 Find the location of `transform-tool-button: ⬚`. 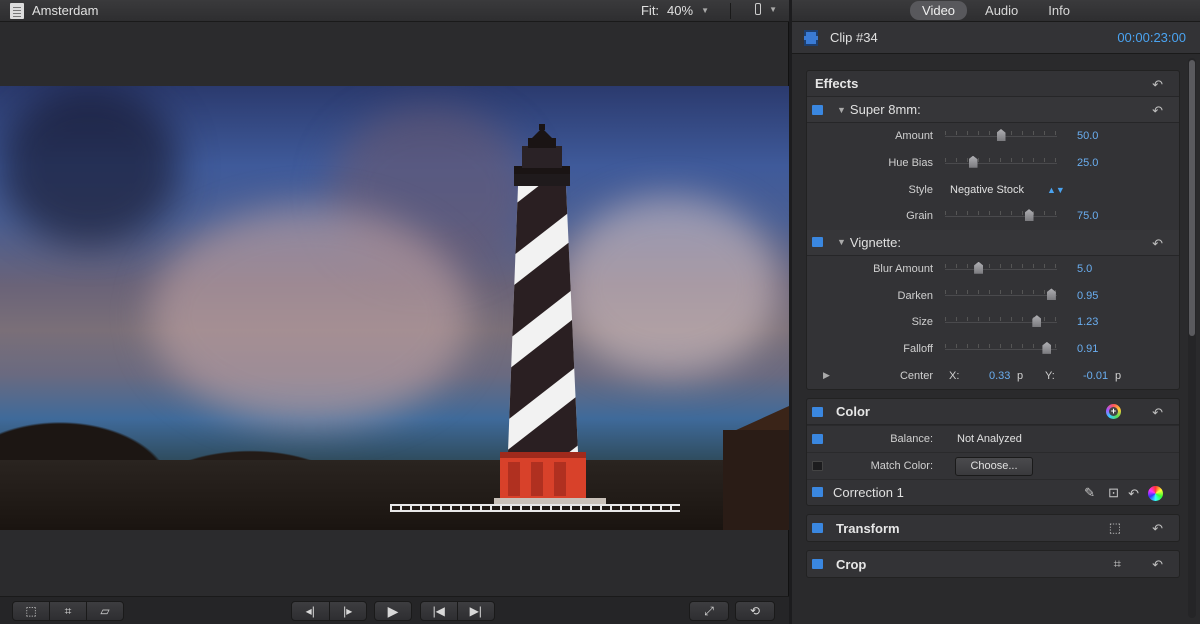

transform-tool-button: ⬚ is located at coordinates (31, 611).